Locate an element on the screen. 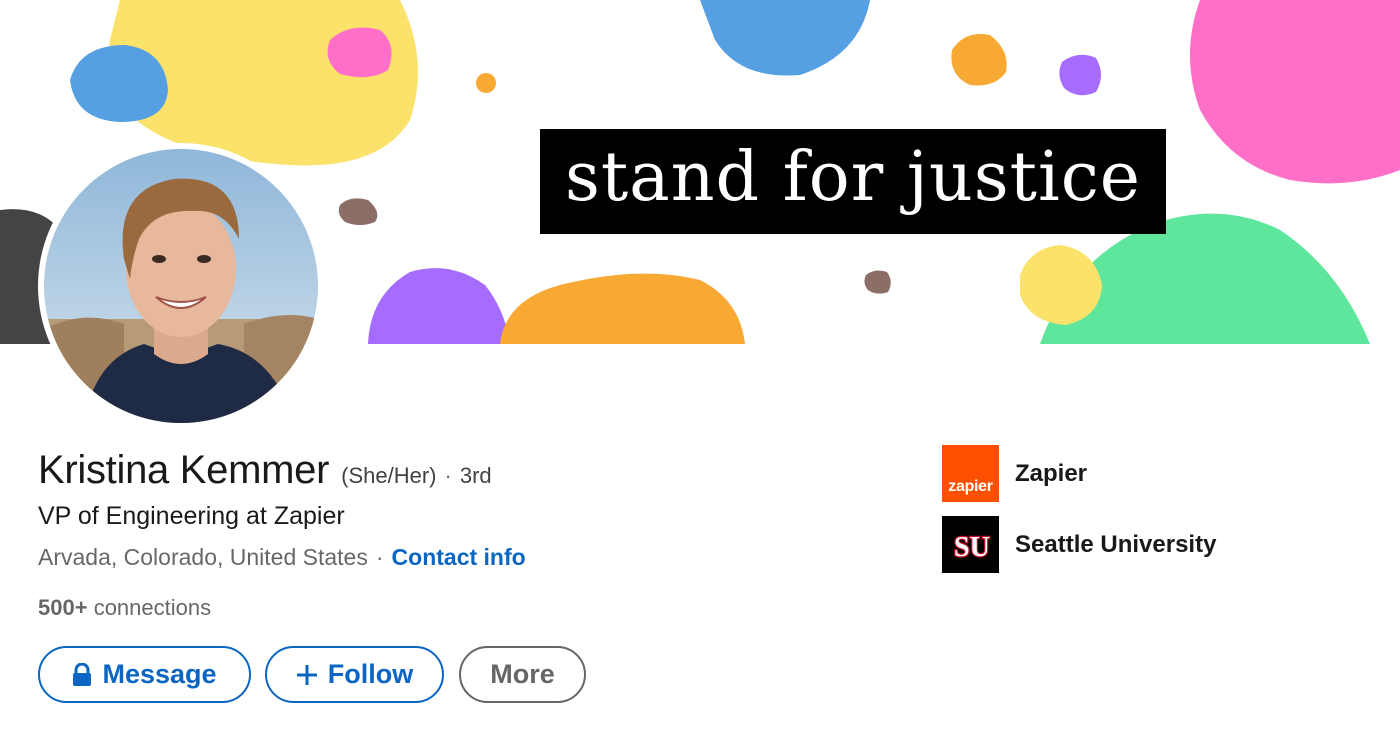  location-text: Arvada, Colorado, United States is located at coordinates (203, 557).